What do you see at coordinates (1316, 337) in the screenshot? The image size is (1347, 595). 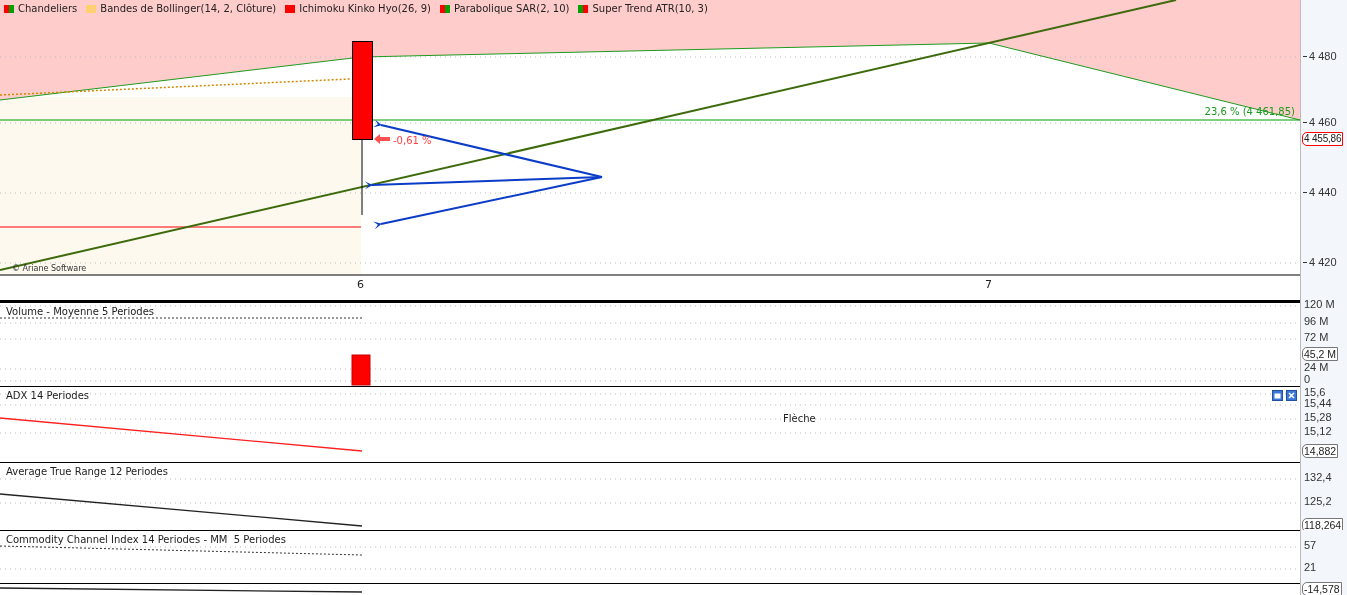 I see `axis-label: 72 M` at bounding box center [1316, 337].